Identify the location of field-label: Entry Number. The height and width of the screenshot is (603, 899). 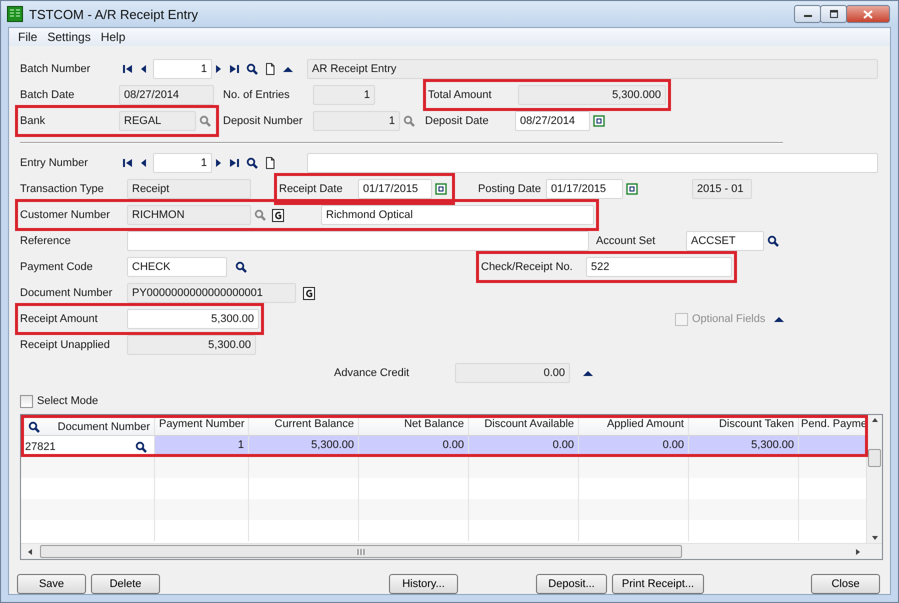
(54, 163).